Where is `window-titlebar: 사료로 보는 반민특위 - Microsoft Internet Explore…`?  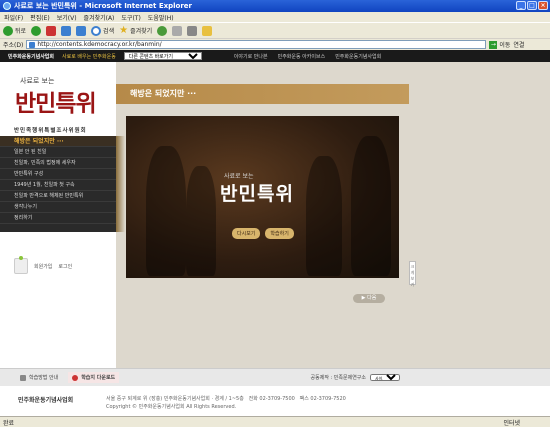 window-titlebar: 사료로 보는 반민특위 - Microsoft Internet Explore… is located at coordinates (275, 6).